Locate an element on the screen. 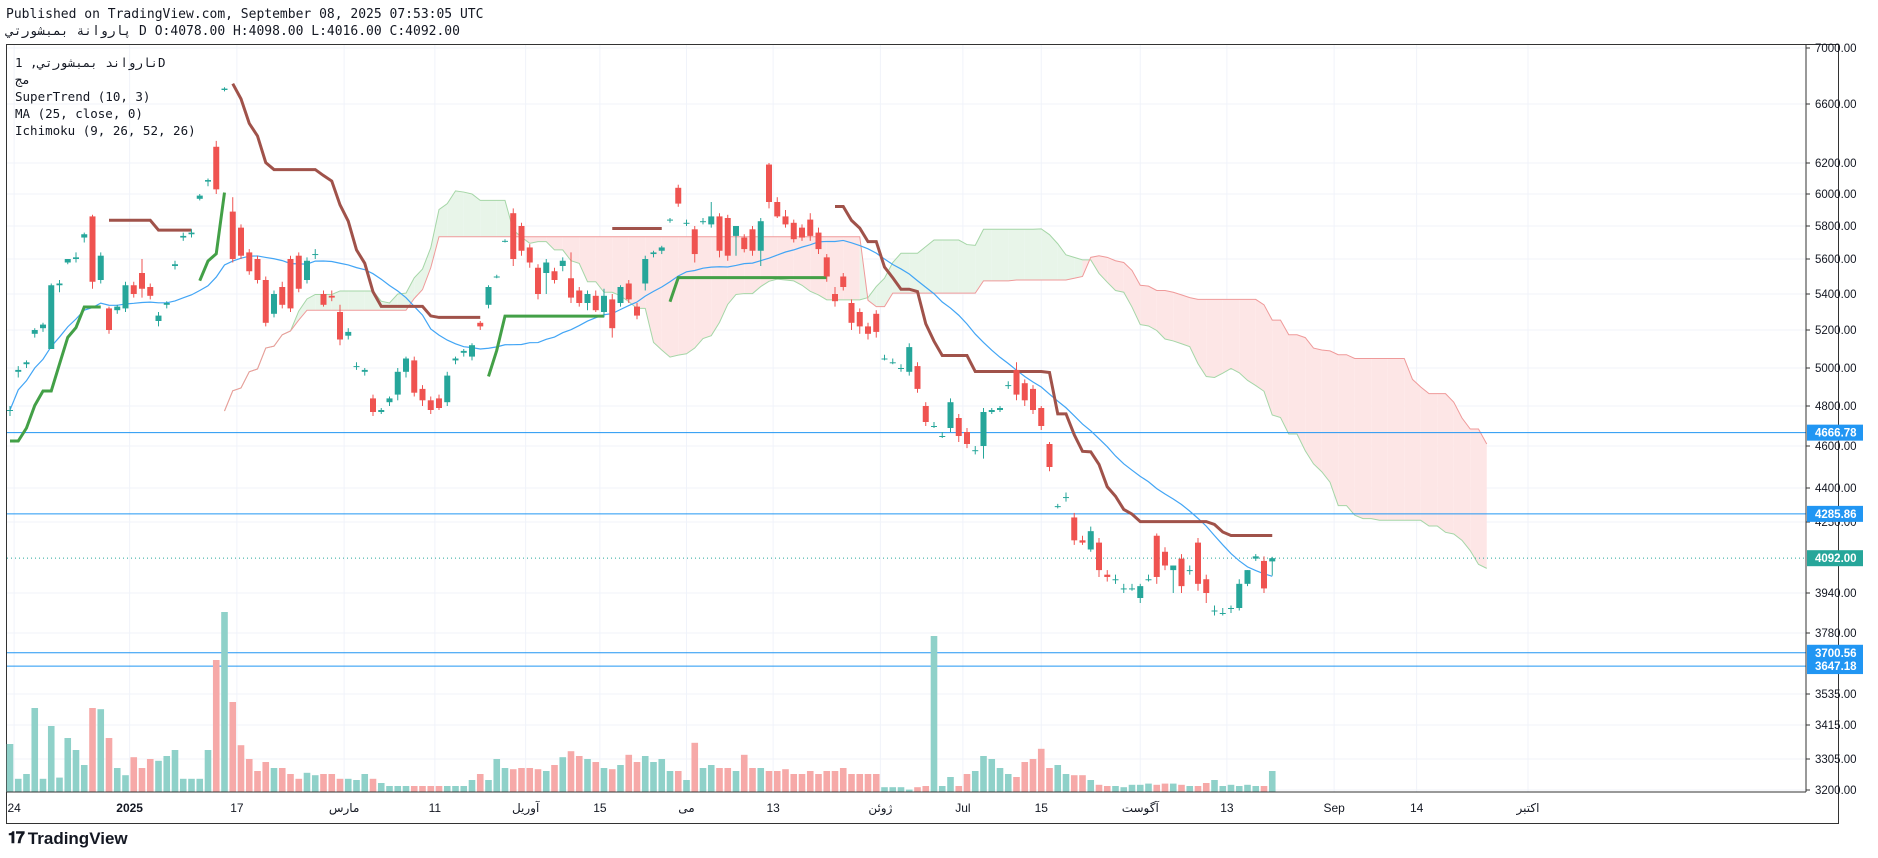 The width and height of the screenshot is (1878, 858). price-axis-label: 3940.00 is located at coordinates (1836, 594).